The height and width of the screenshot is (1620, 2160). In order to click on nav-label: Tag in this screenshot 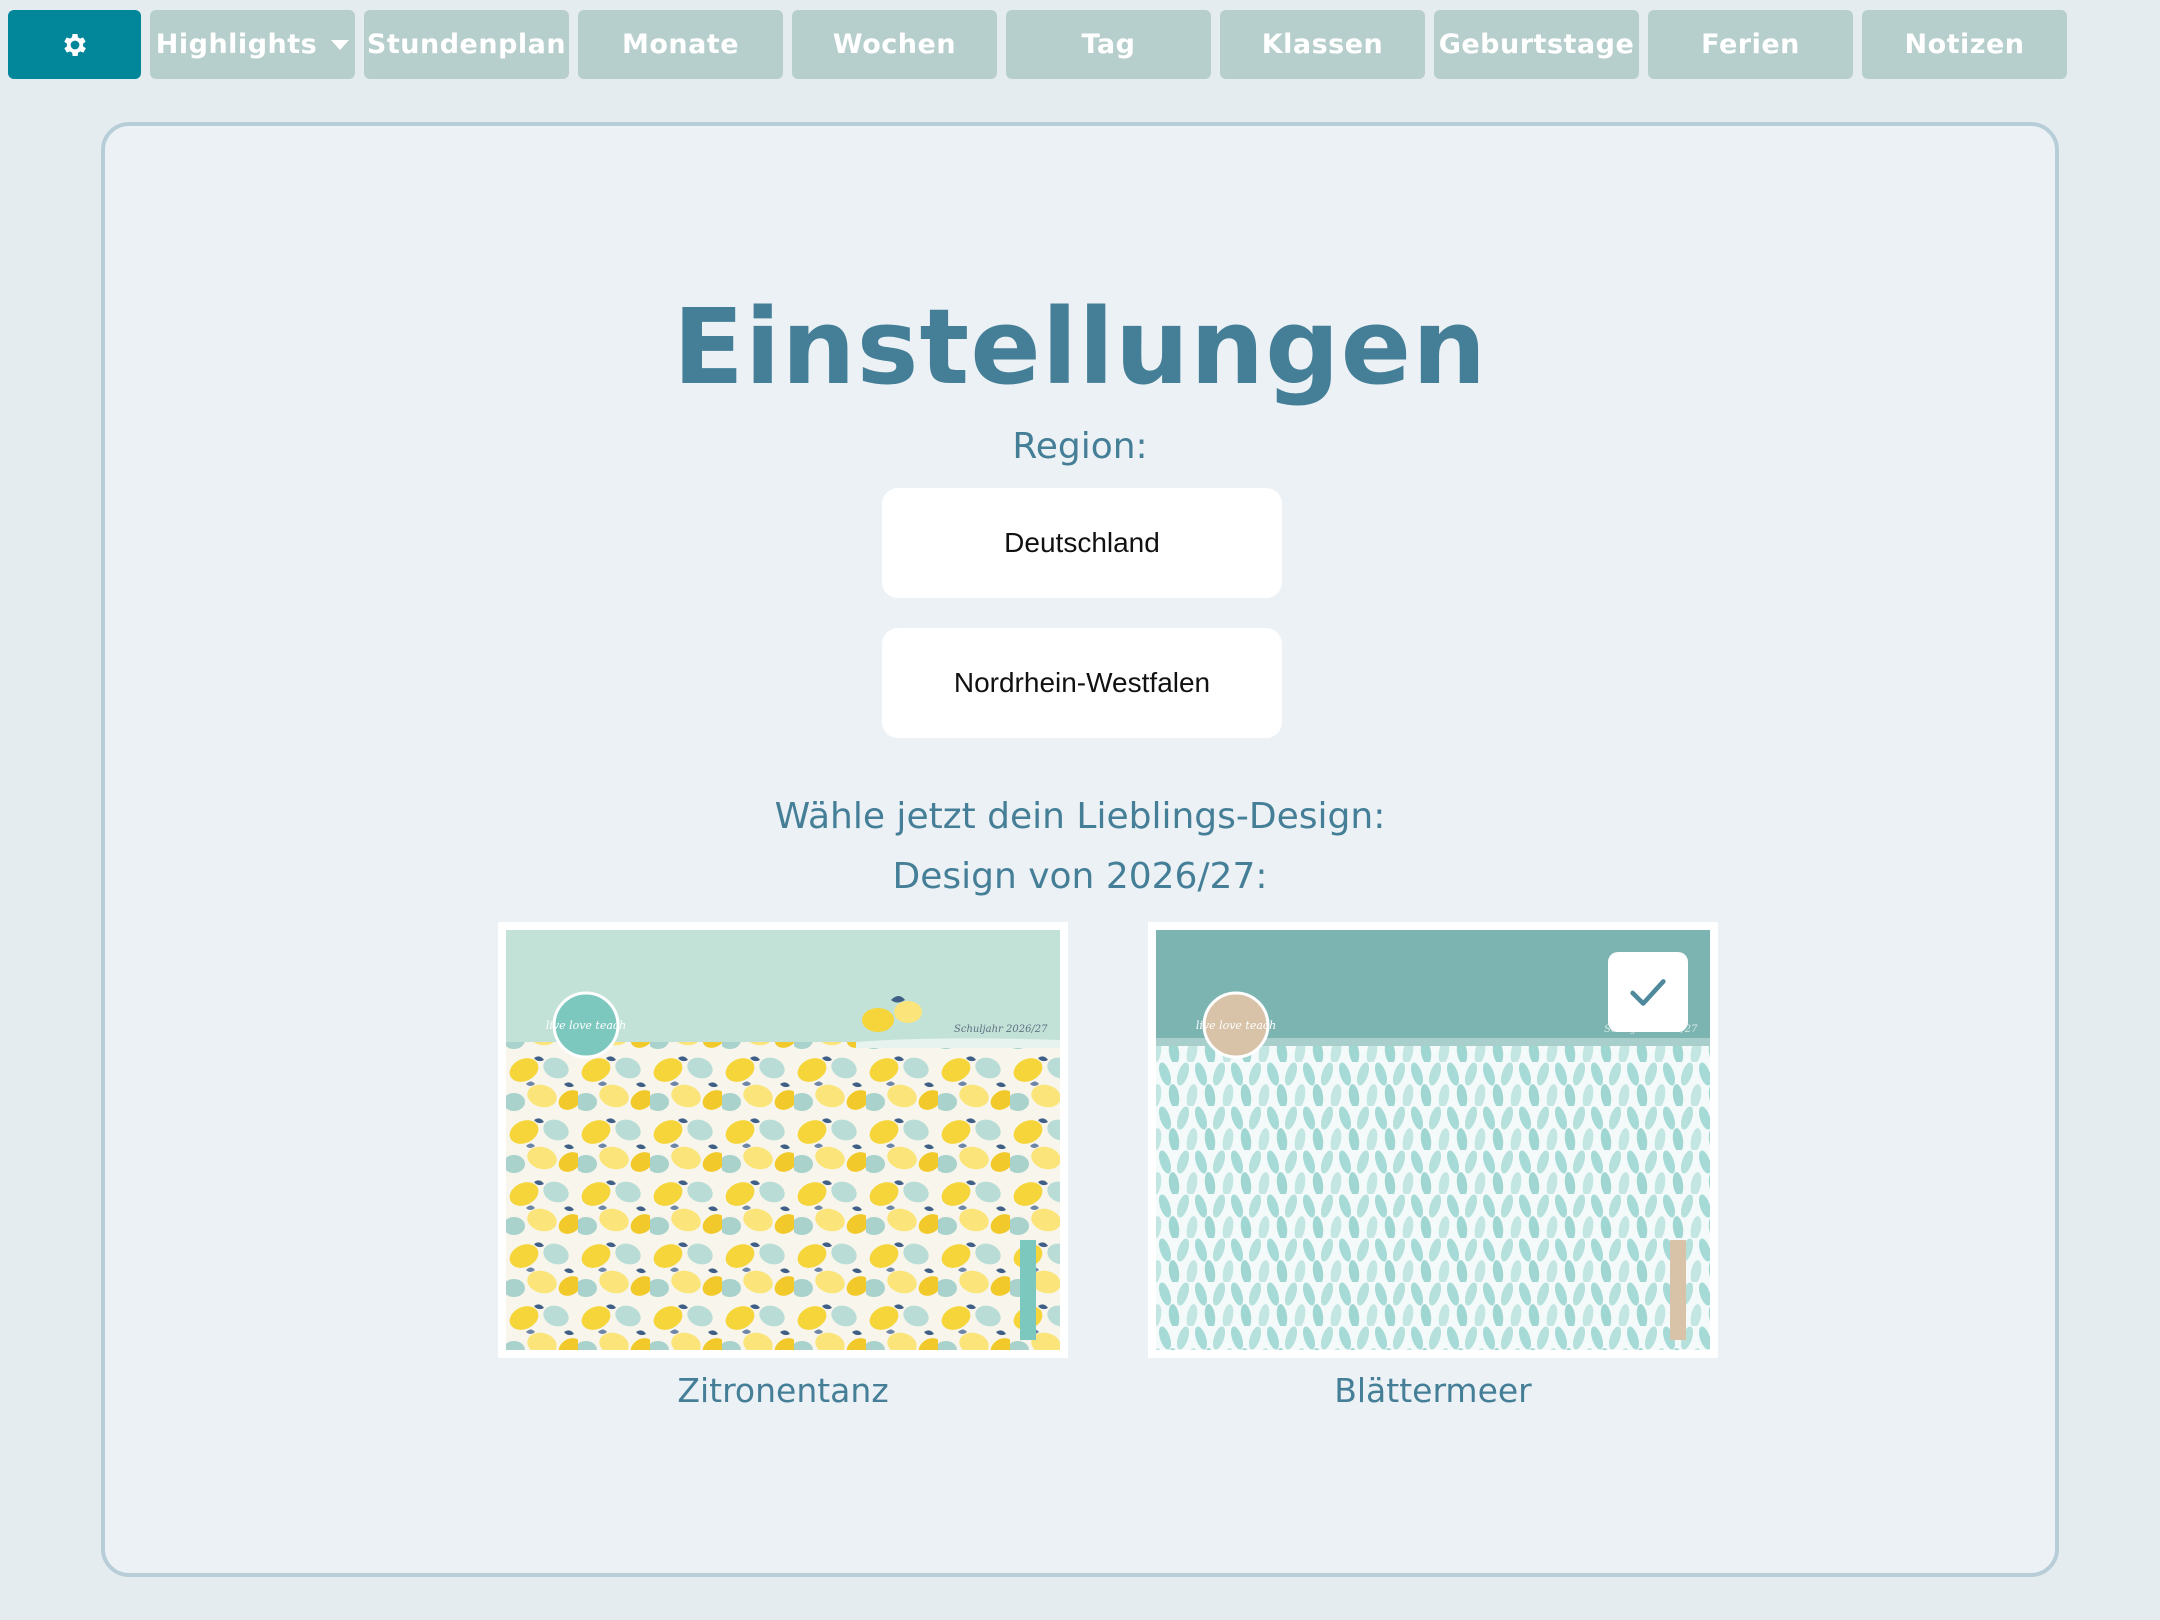, I will do `click(1108, 44)`.